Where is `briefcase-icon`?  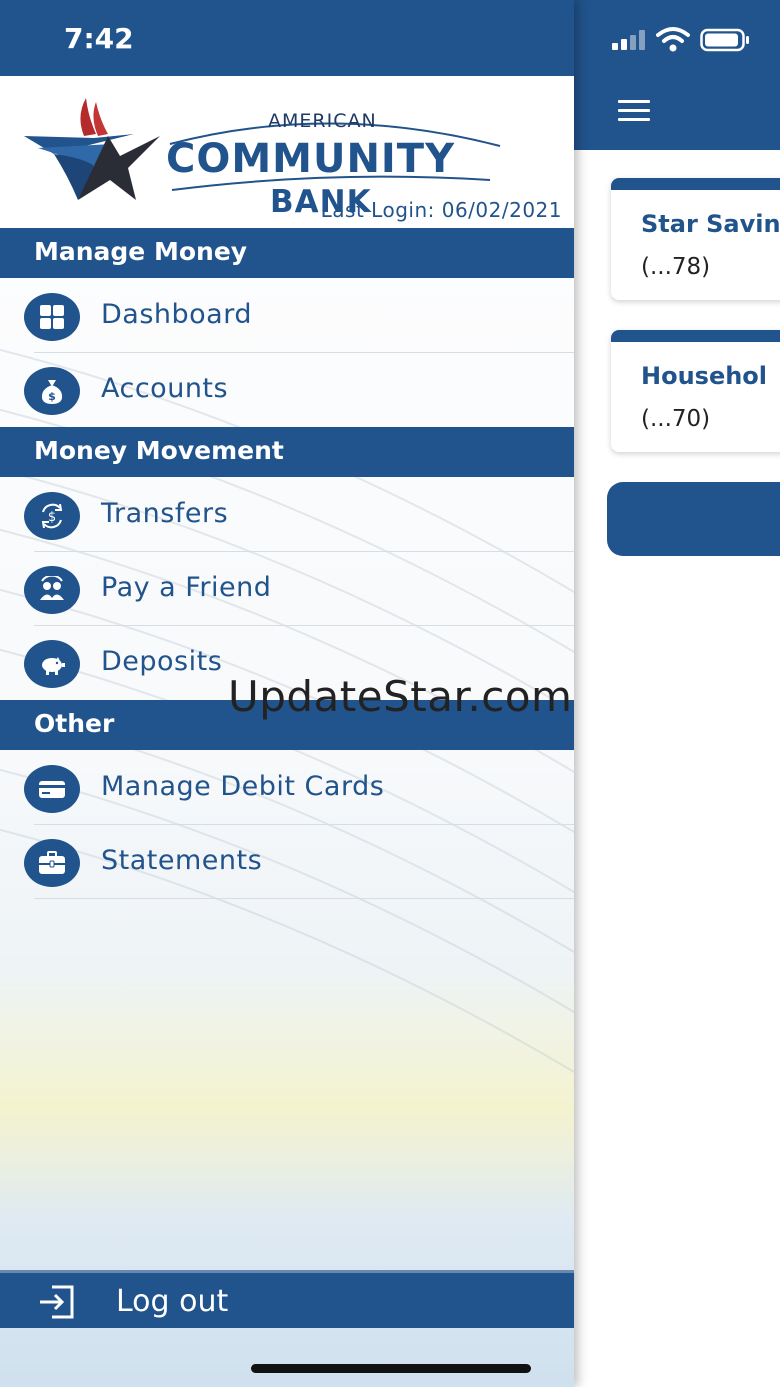
briefcase-icon is located at coordinates (52, 863).